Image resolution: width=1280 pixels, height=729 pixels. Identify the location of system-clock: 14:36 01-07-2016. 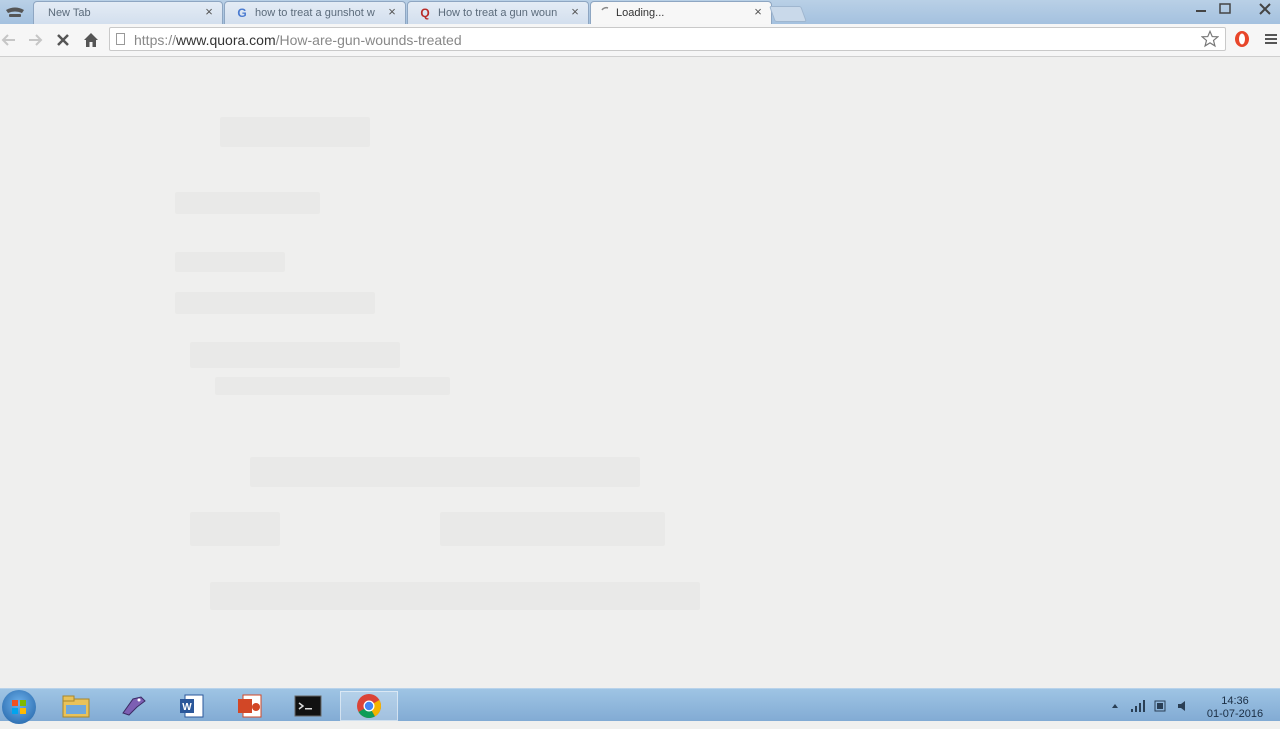
(1235, 708).